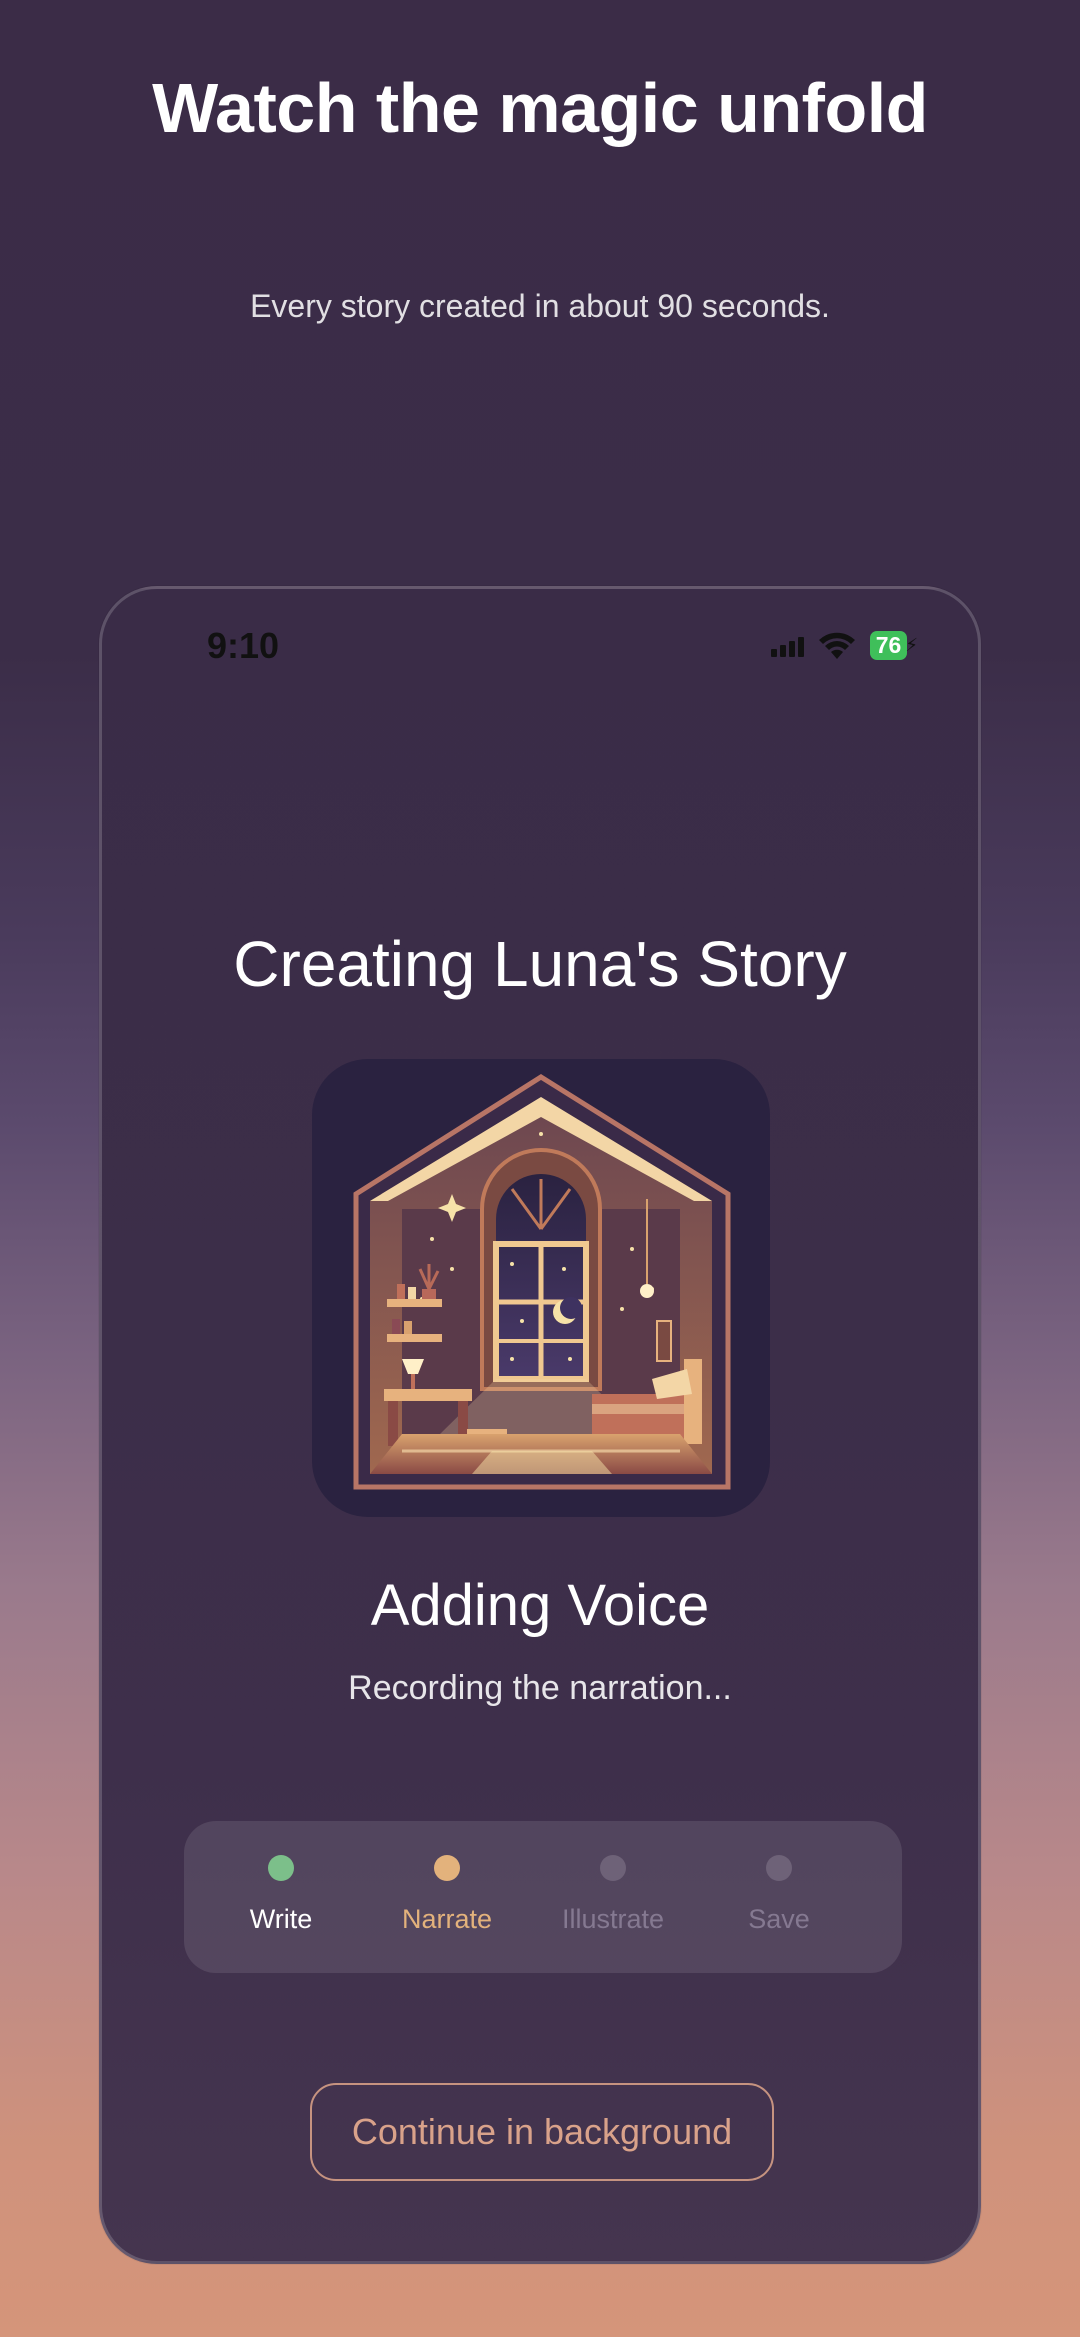  Describe the element at coordinates (540, 306) in the screenshot. I see `subheadline: Every story created in about 90 seconds.` at that location.